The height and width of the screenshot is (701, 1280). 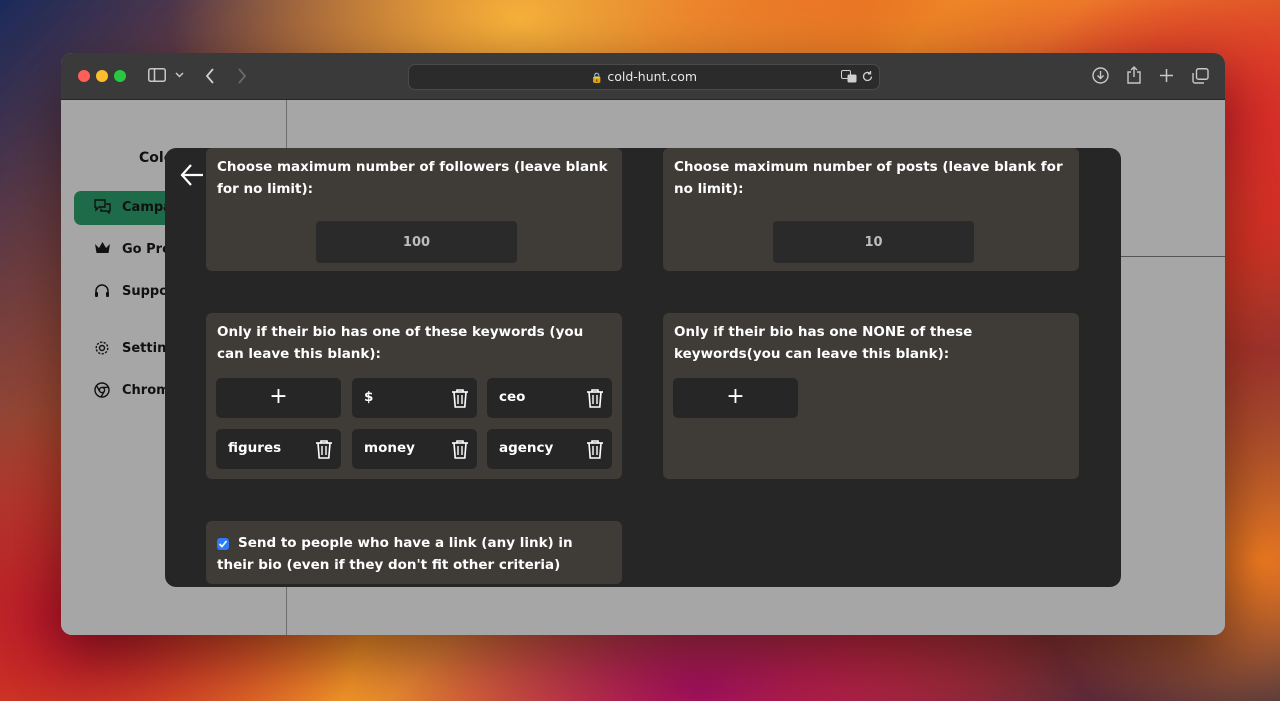 What do you see at coordinates (192, 175) in the screenshot?
I see `back-arrow-icon` at bounding box center [192, 175].